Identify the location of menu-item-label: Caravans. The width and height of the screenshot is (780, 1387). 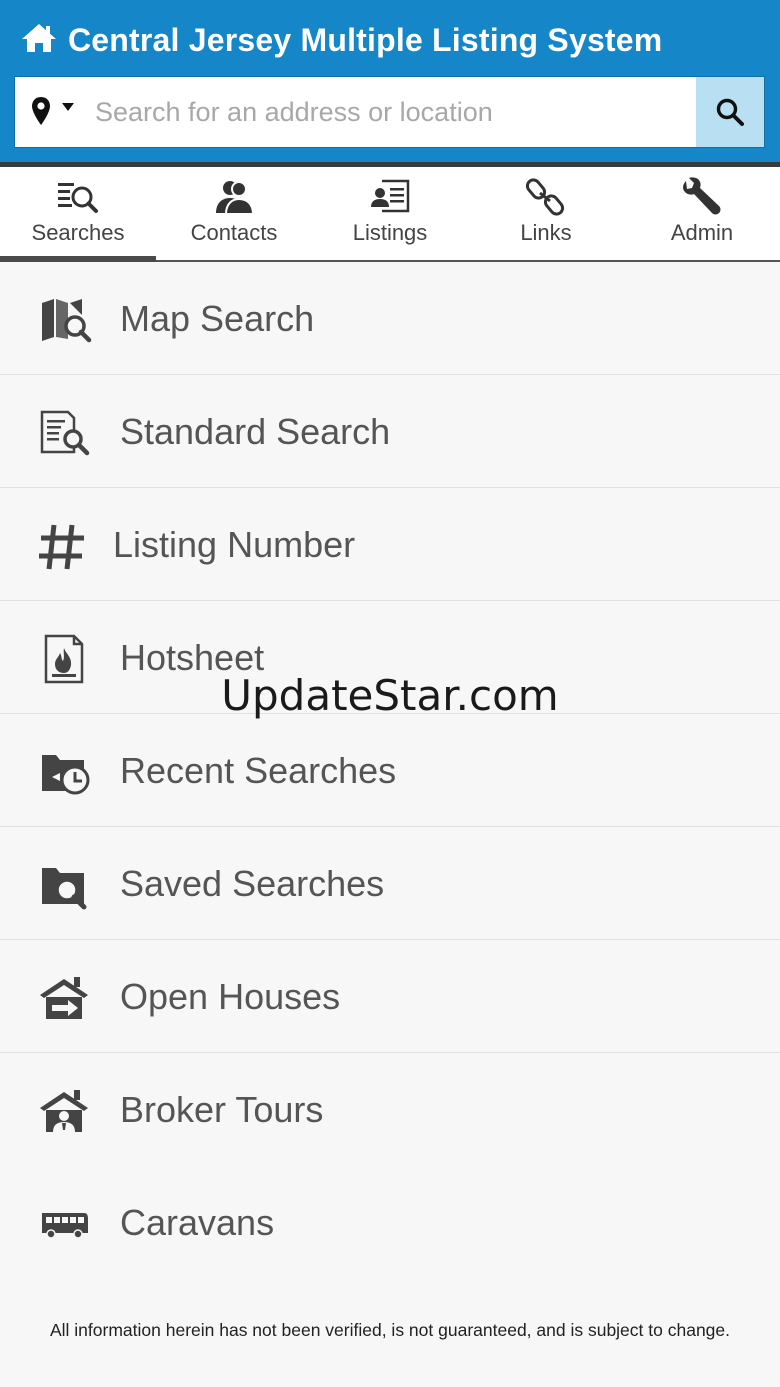
(197, 1222).